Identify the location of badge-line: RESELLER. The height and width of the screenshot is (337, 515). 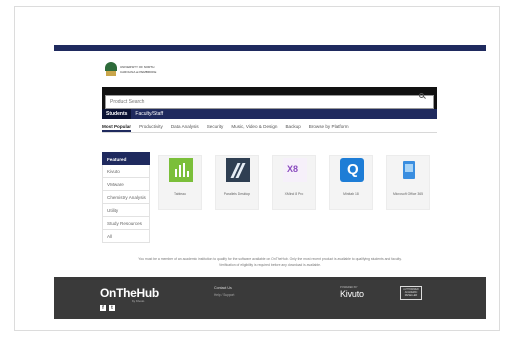
(411, 295).